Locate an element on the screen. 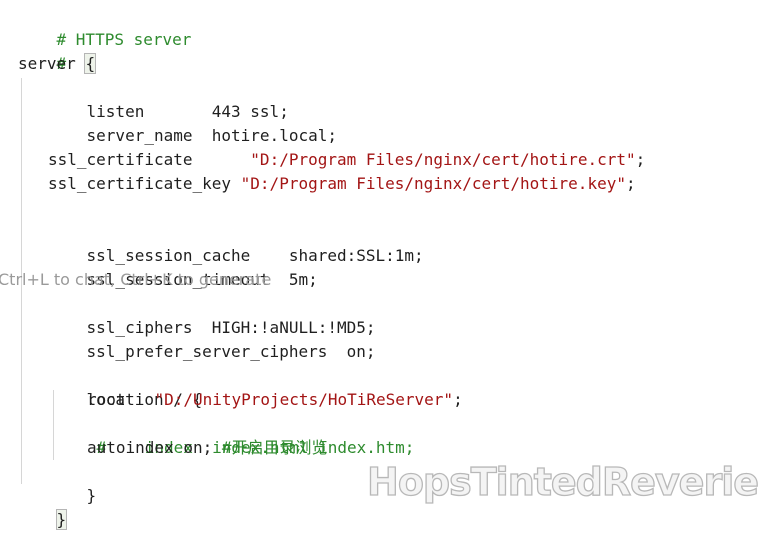 The image size is (768, 556). server-open-brace: { is located at coordinates (90, 63).